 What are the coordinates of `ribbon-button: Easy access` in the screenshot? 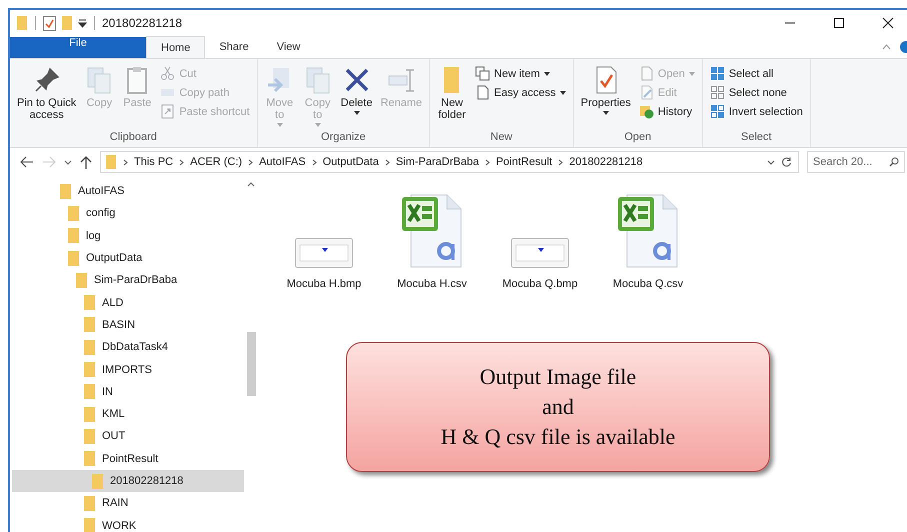 It's located at (520, 92).